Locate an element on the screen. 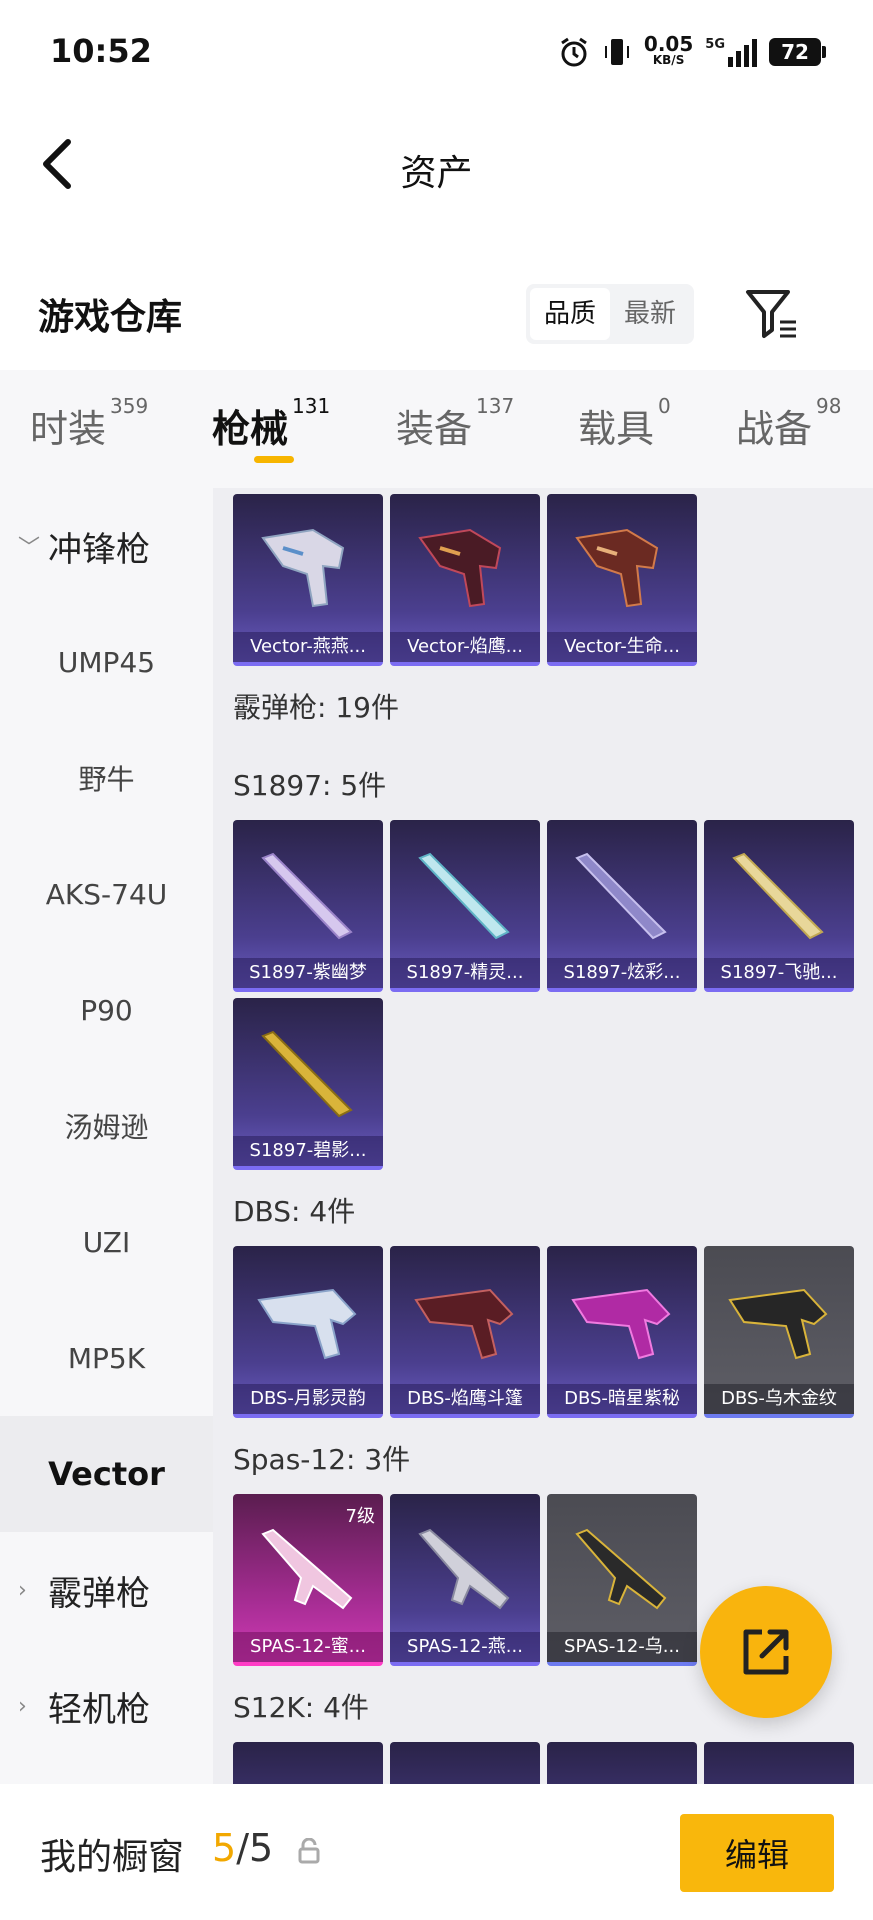 The image size is (873, 1920). status-bar: 10:52 0.05 KB/S 5G 72 is located at coordinates (436, 52).